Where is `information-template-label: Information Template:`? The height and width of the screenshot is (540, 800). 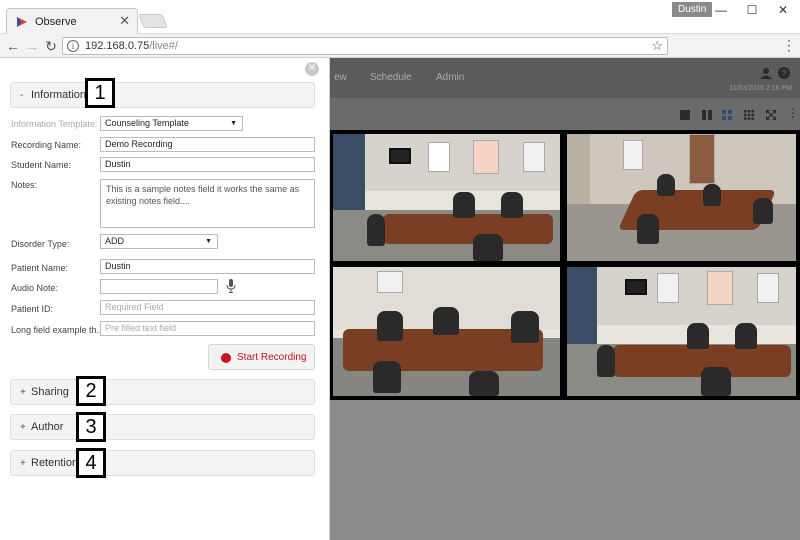 information-template-label: Information Template: is located at coordinates (54, 124).